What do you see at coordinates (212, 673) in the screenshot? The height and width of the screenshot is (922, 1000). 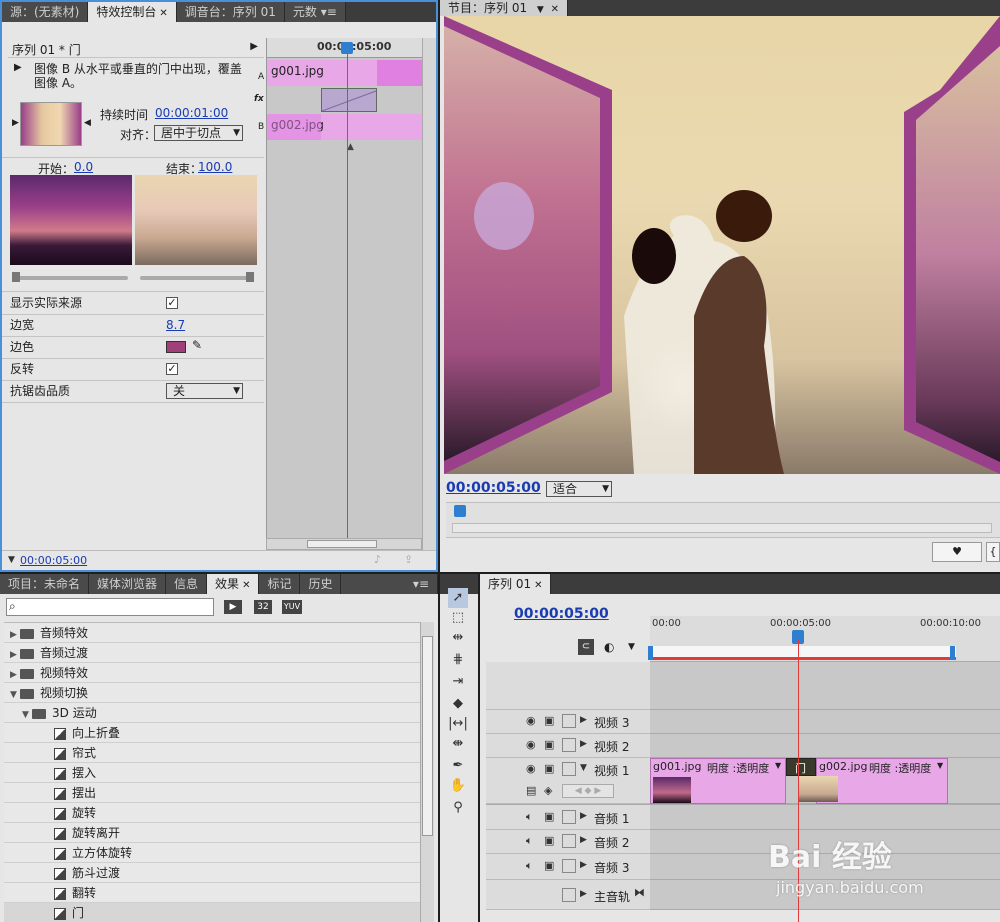 I see `effects-tree-item: ▶ 视频特效` at bounding box center [212, 673].